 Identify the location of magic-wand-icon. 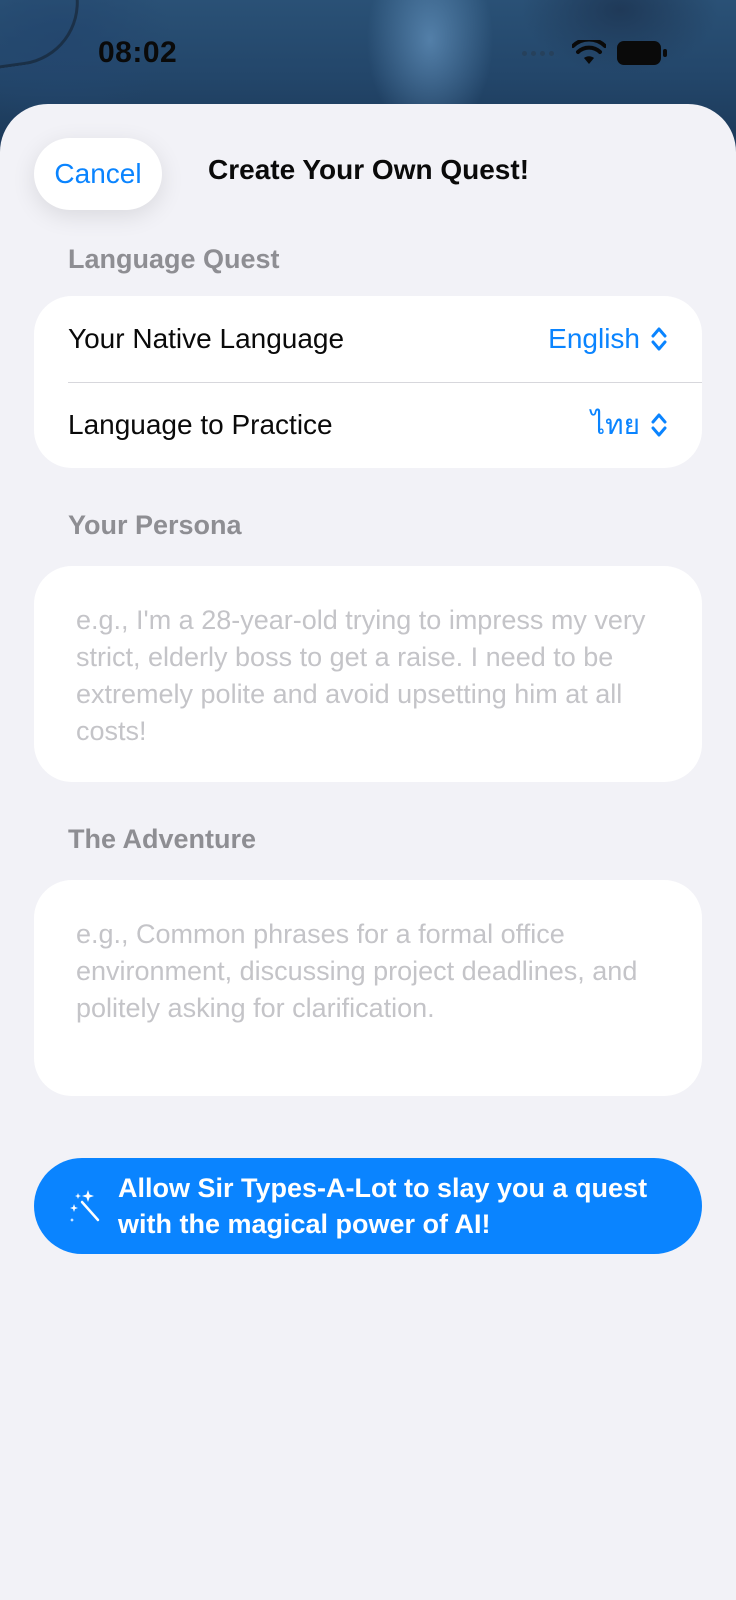
(85, 1206).